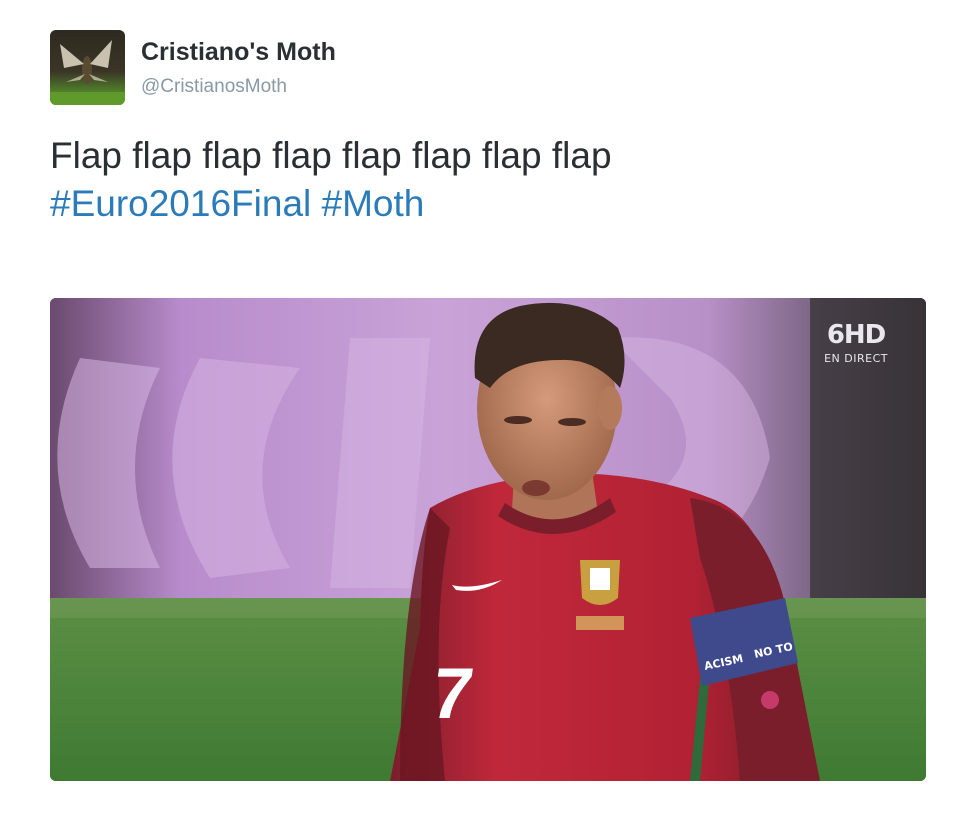 The image size is (976, 821). I want to click on broadcaster-logo: 6HD EN DIRECT, so click(856, 343).